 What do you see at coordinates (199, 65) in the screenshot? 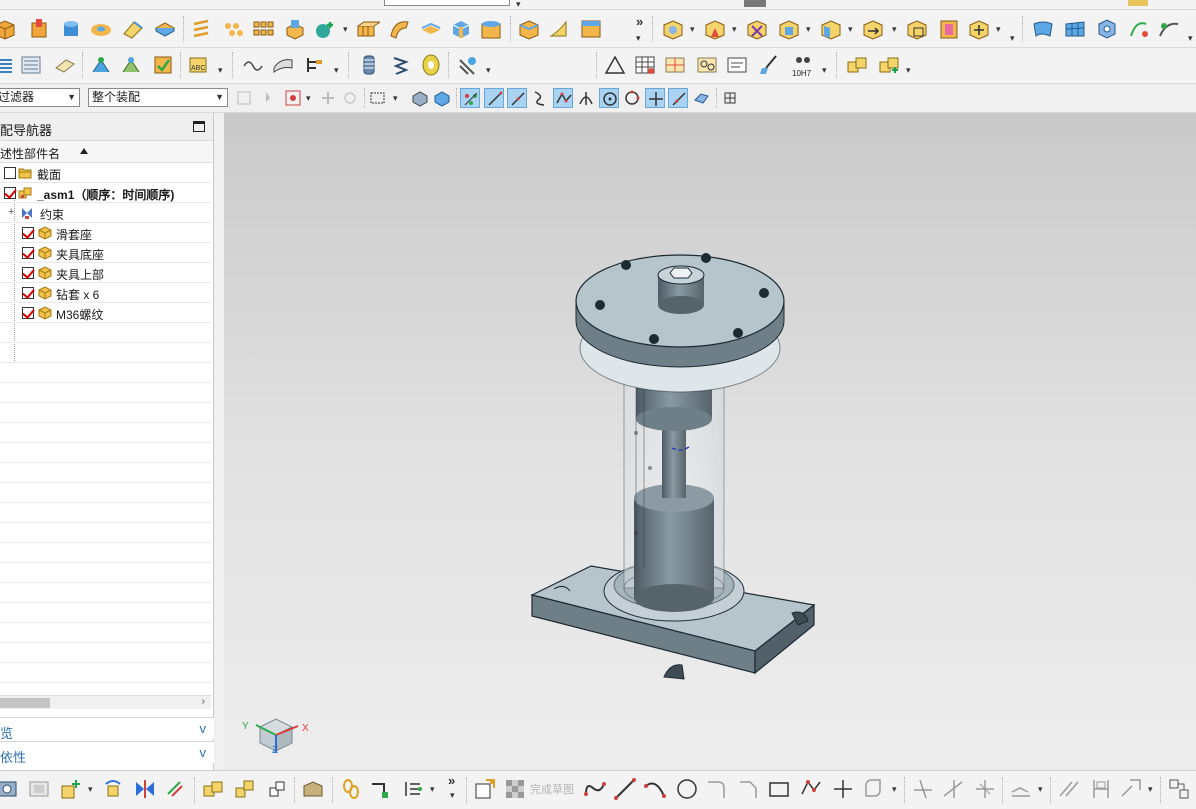
I see `text-icon: ABC` at bounding box center [199, 65].